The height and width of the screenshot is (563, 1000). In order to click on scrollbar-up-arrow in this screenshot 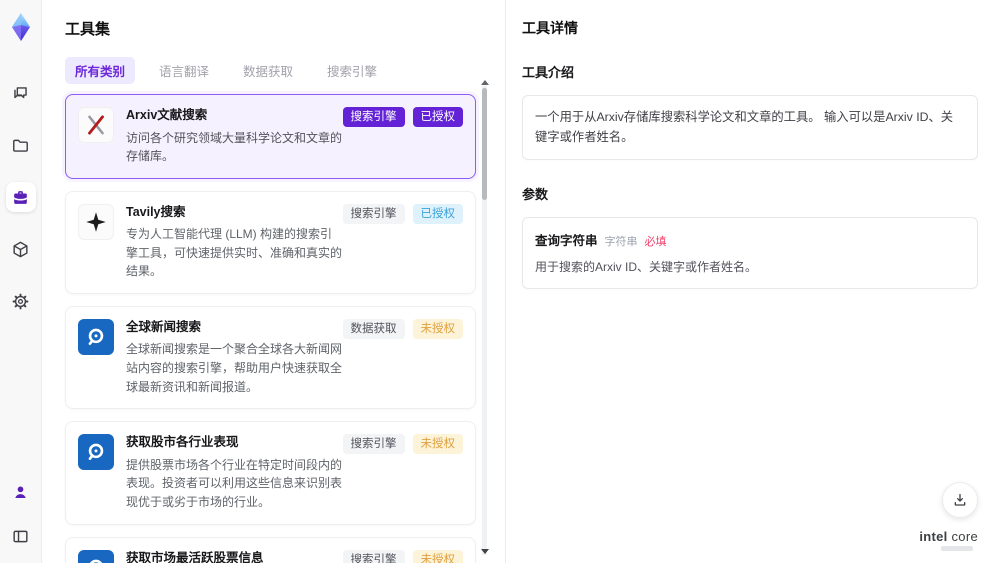, I will do `click(485, 82)`.